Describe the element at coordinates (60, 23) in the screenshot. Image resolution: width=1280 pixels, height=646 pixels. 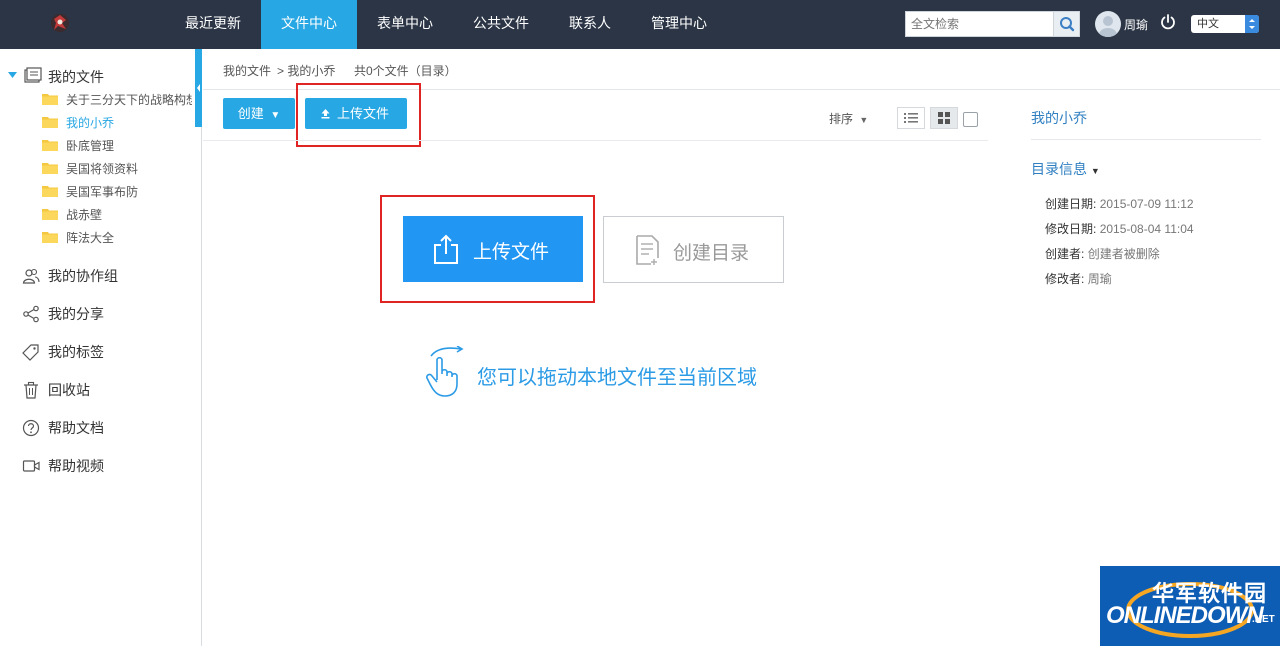
I see `app-logo-icon` at that location.